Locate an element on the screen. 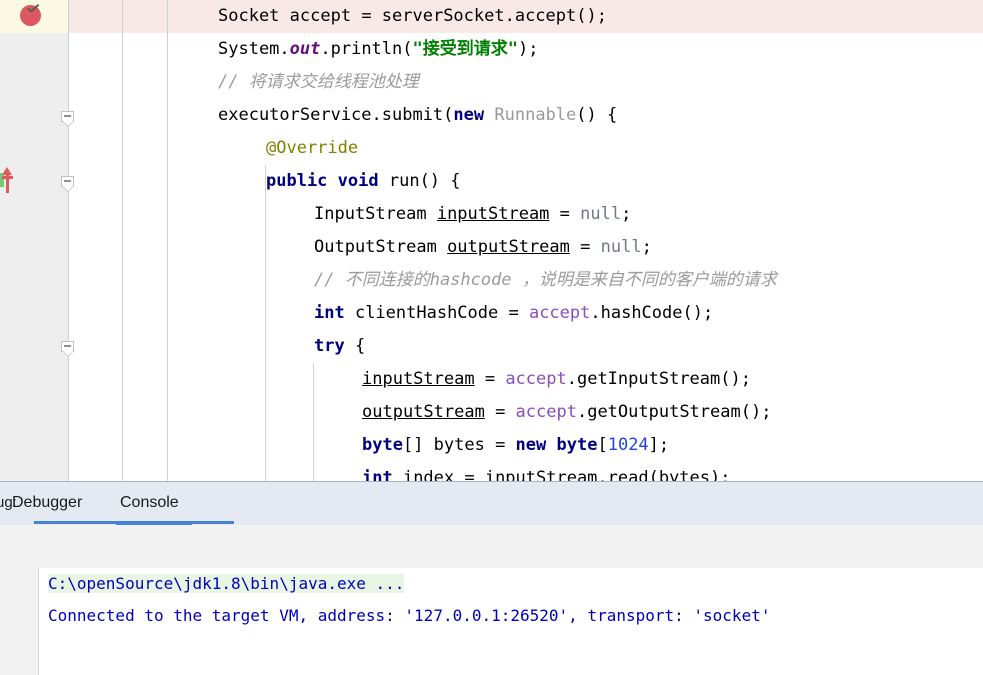 This screenshot has width=983, height=675. code-line: try { is located at coordinates (491, 346).